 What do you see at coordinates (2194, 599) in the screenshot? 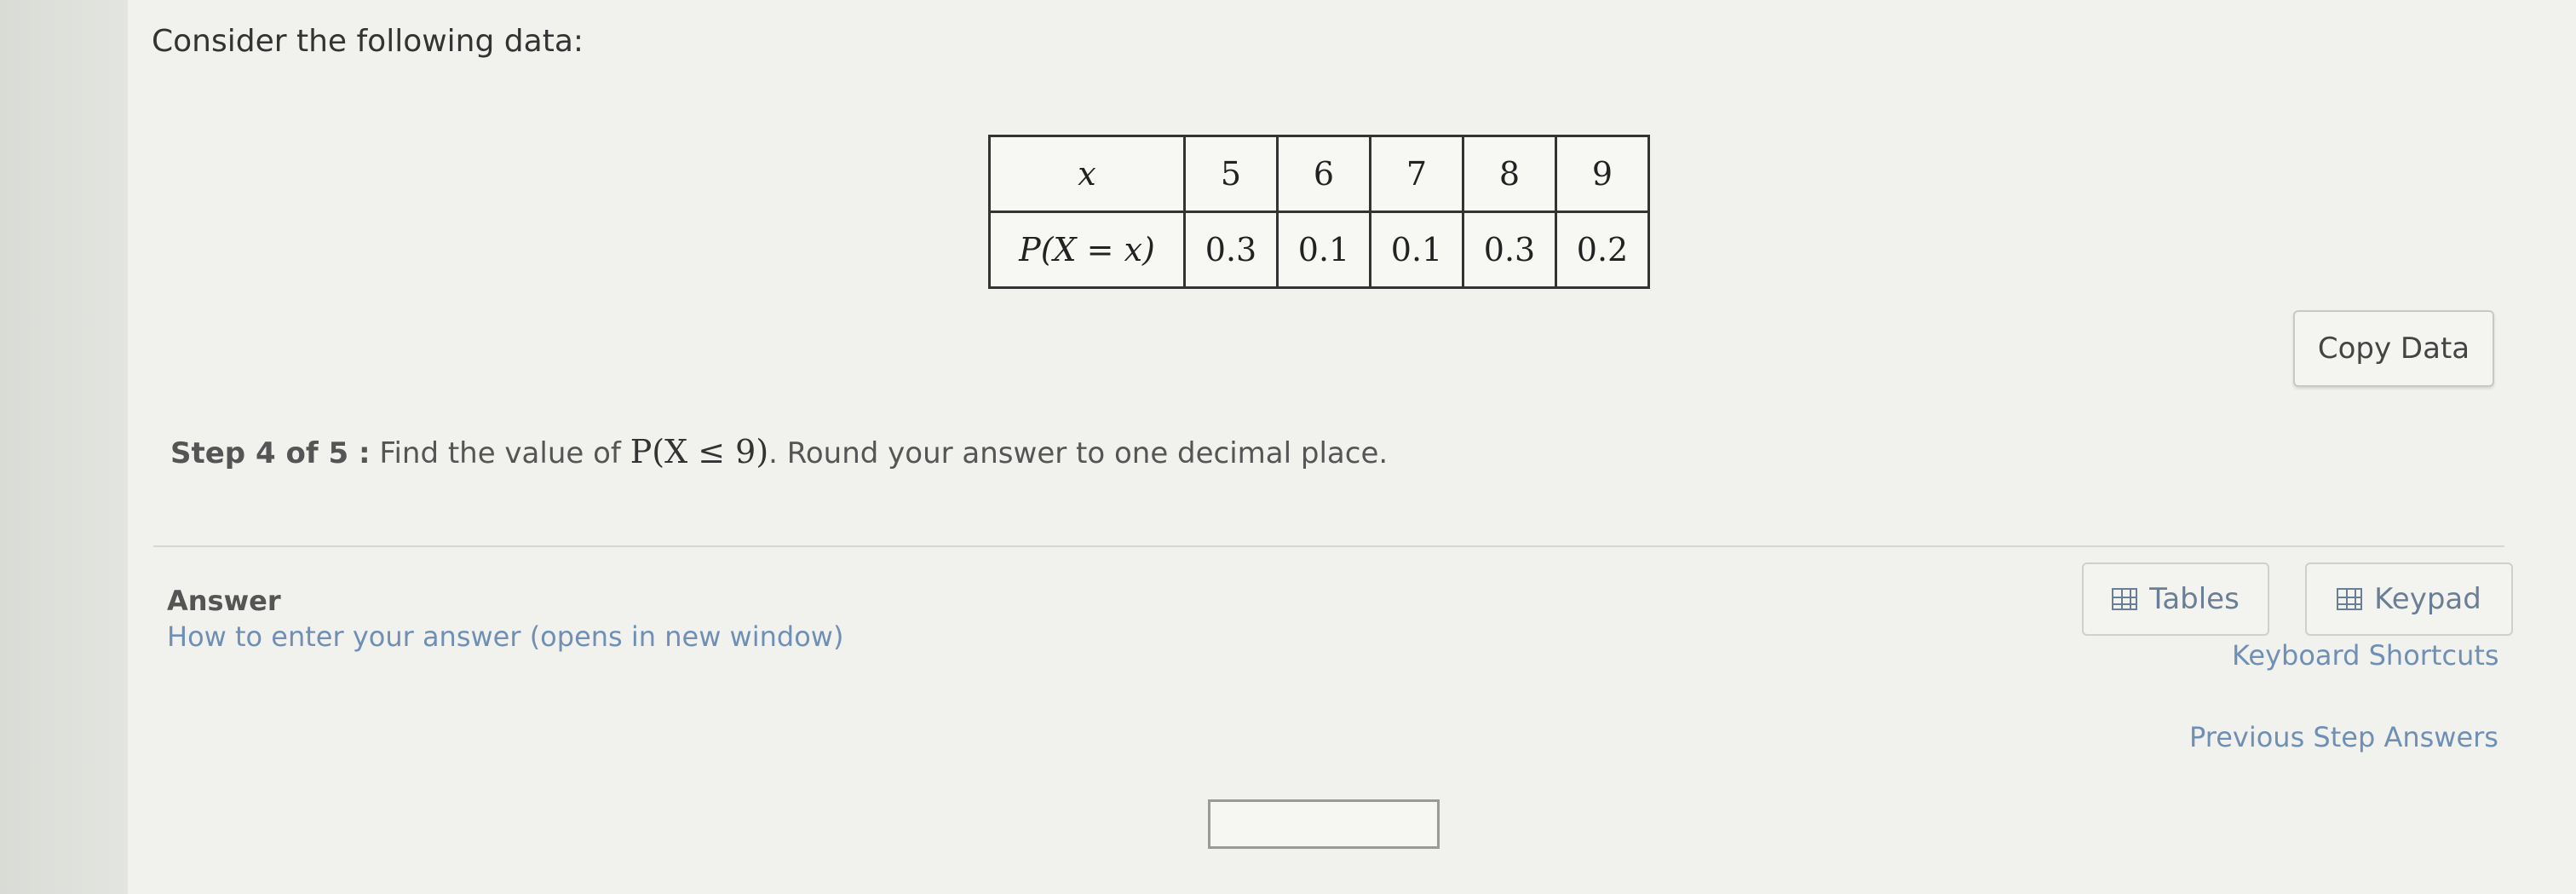
I see `tables-label: Tables` at bounding box center [2194, 599].